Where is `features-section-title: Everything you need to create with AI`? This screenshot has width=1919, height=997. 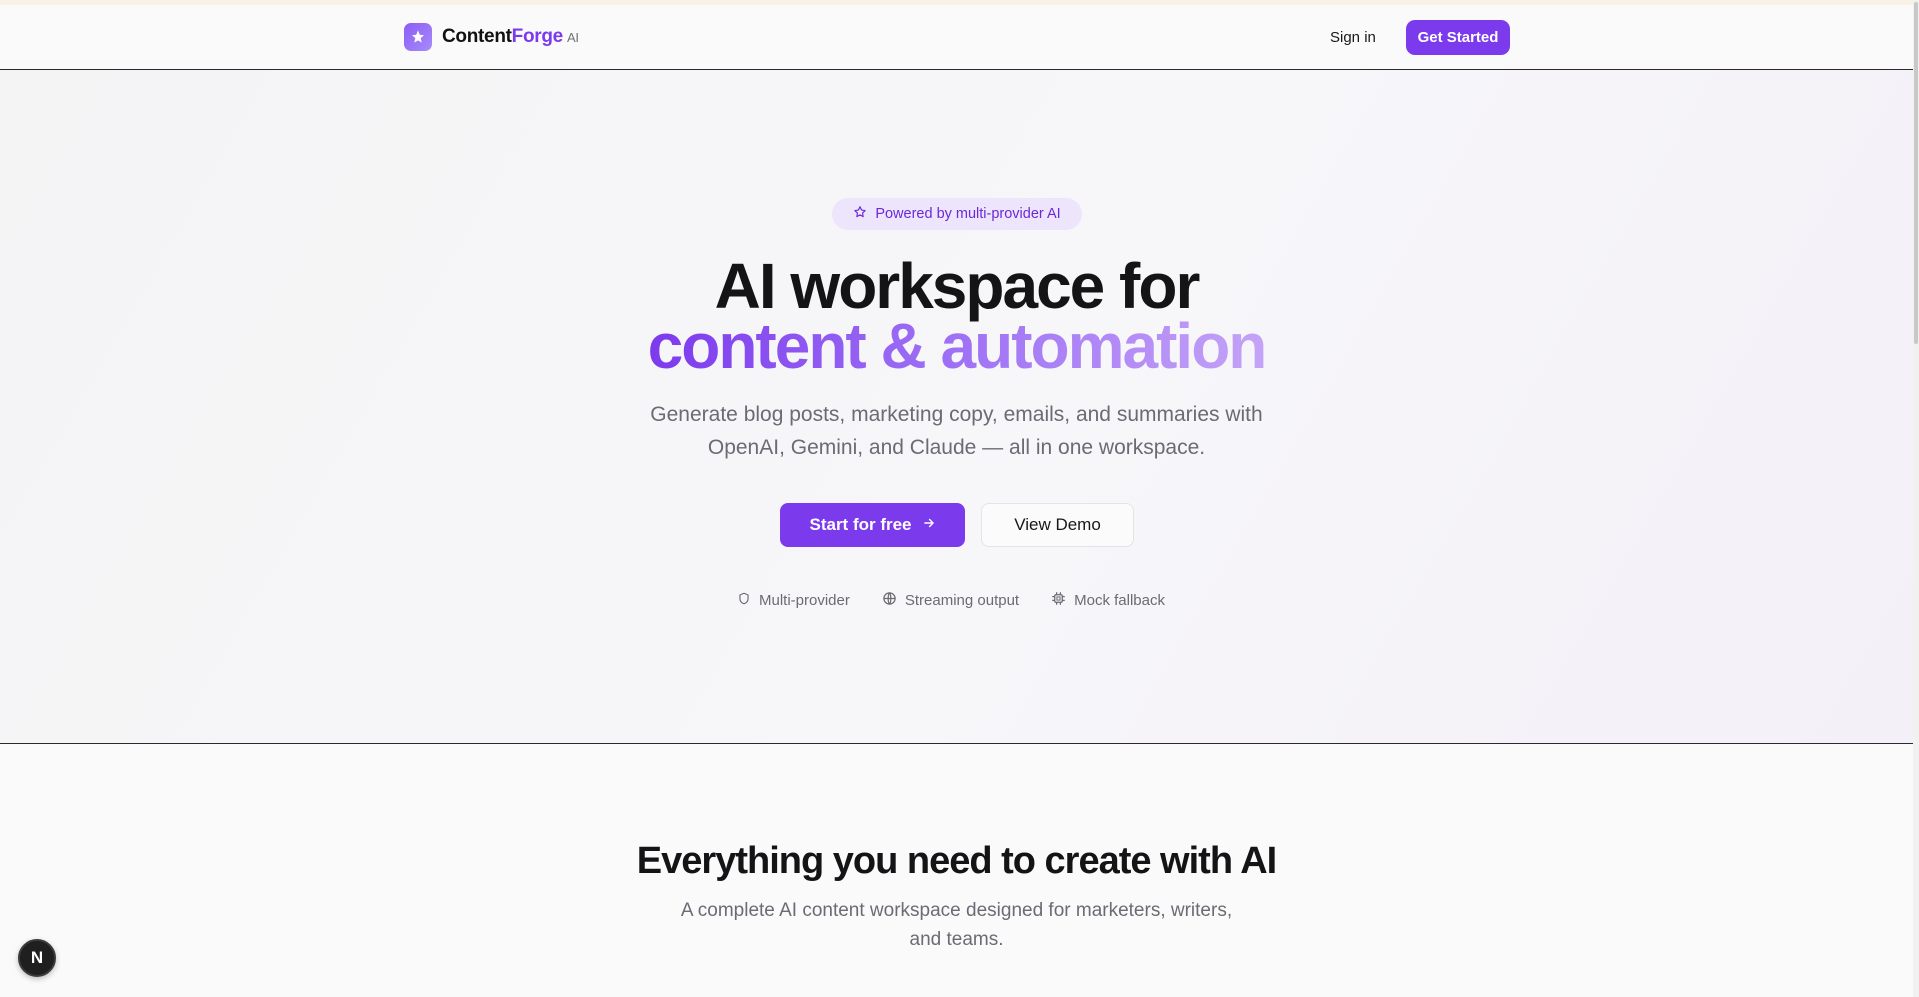
features-section-title: Everything you need to create with AI is located at coordinates (956, 861).